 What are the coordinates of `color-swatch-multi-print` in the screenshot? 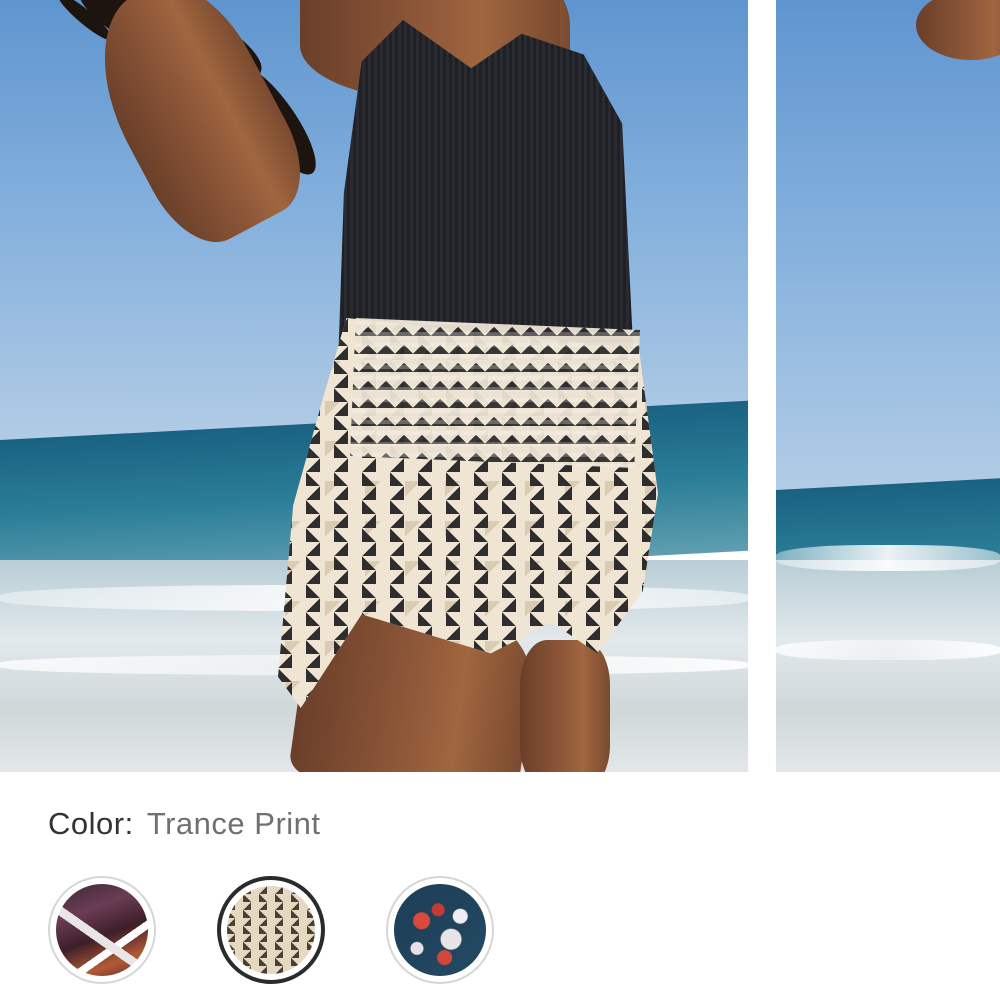 It's located at (102, 930).